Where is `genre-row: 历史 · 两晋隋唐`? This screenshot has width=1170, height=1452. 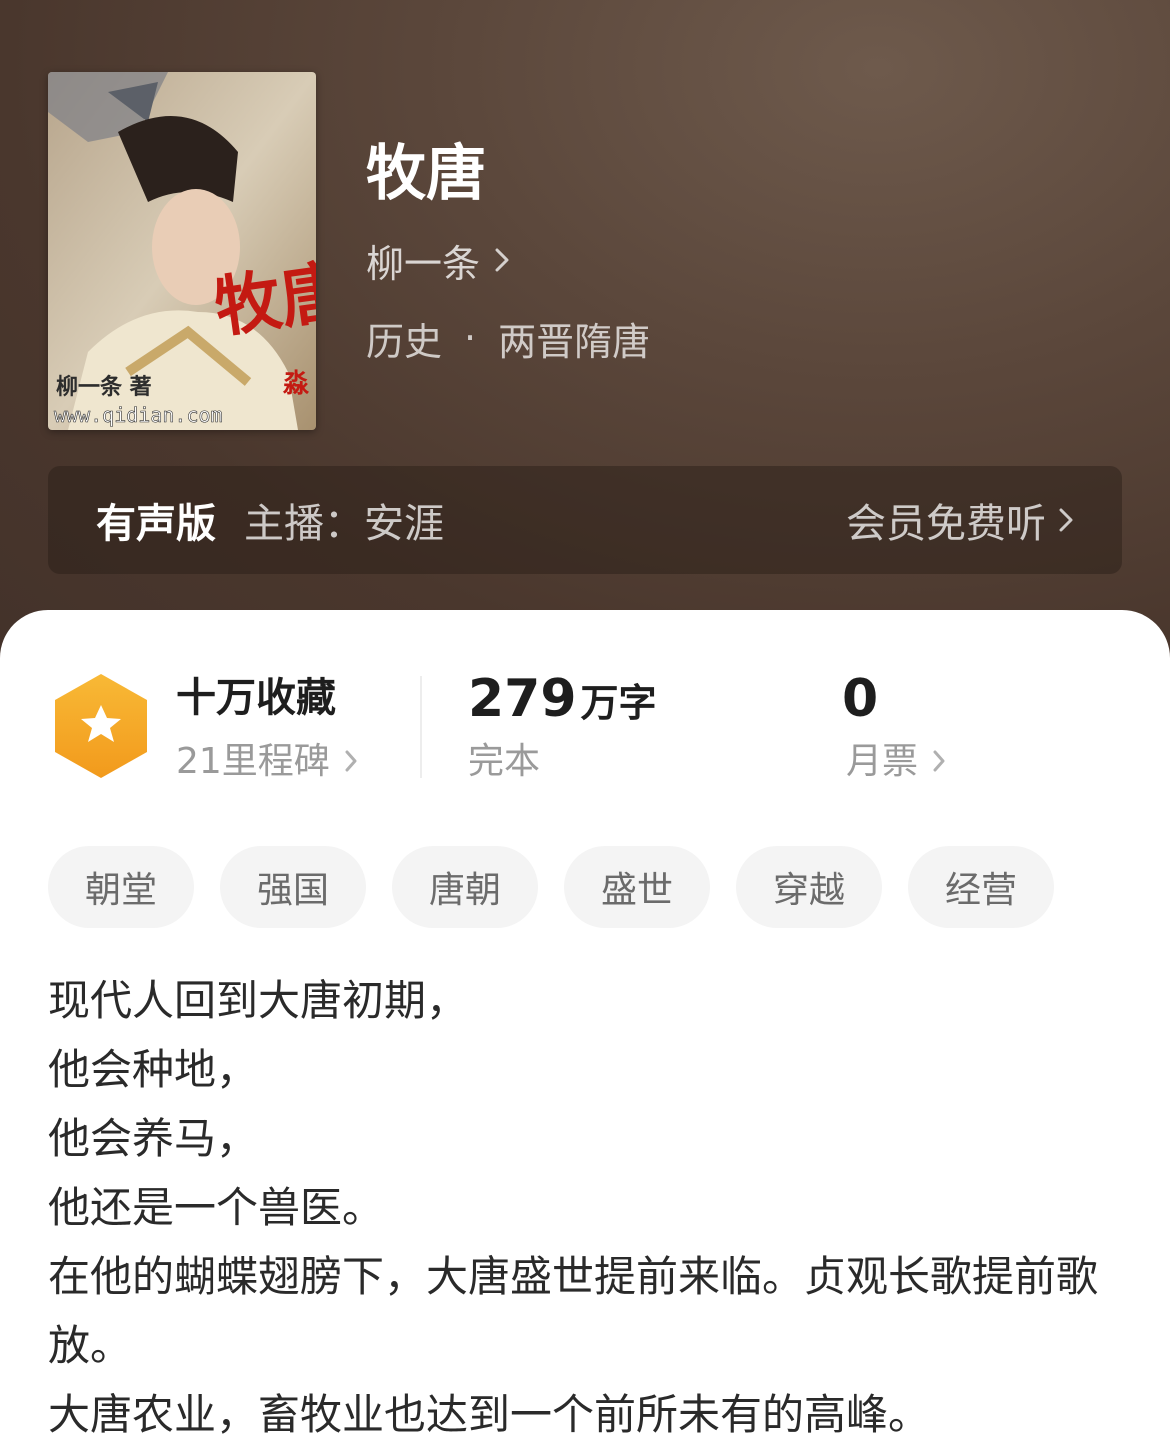 genre-row: 历史 · 两晋隋唐 is located at coordinates (508, 338).